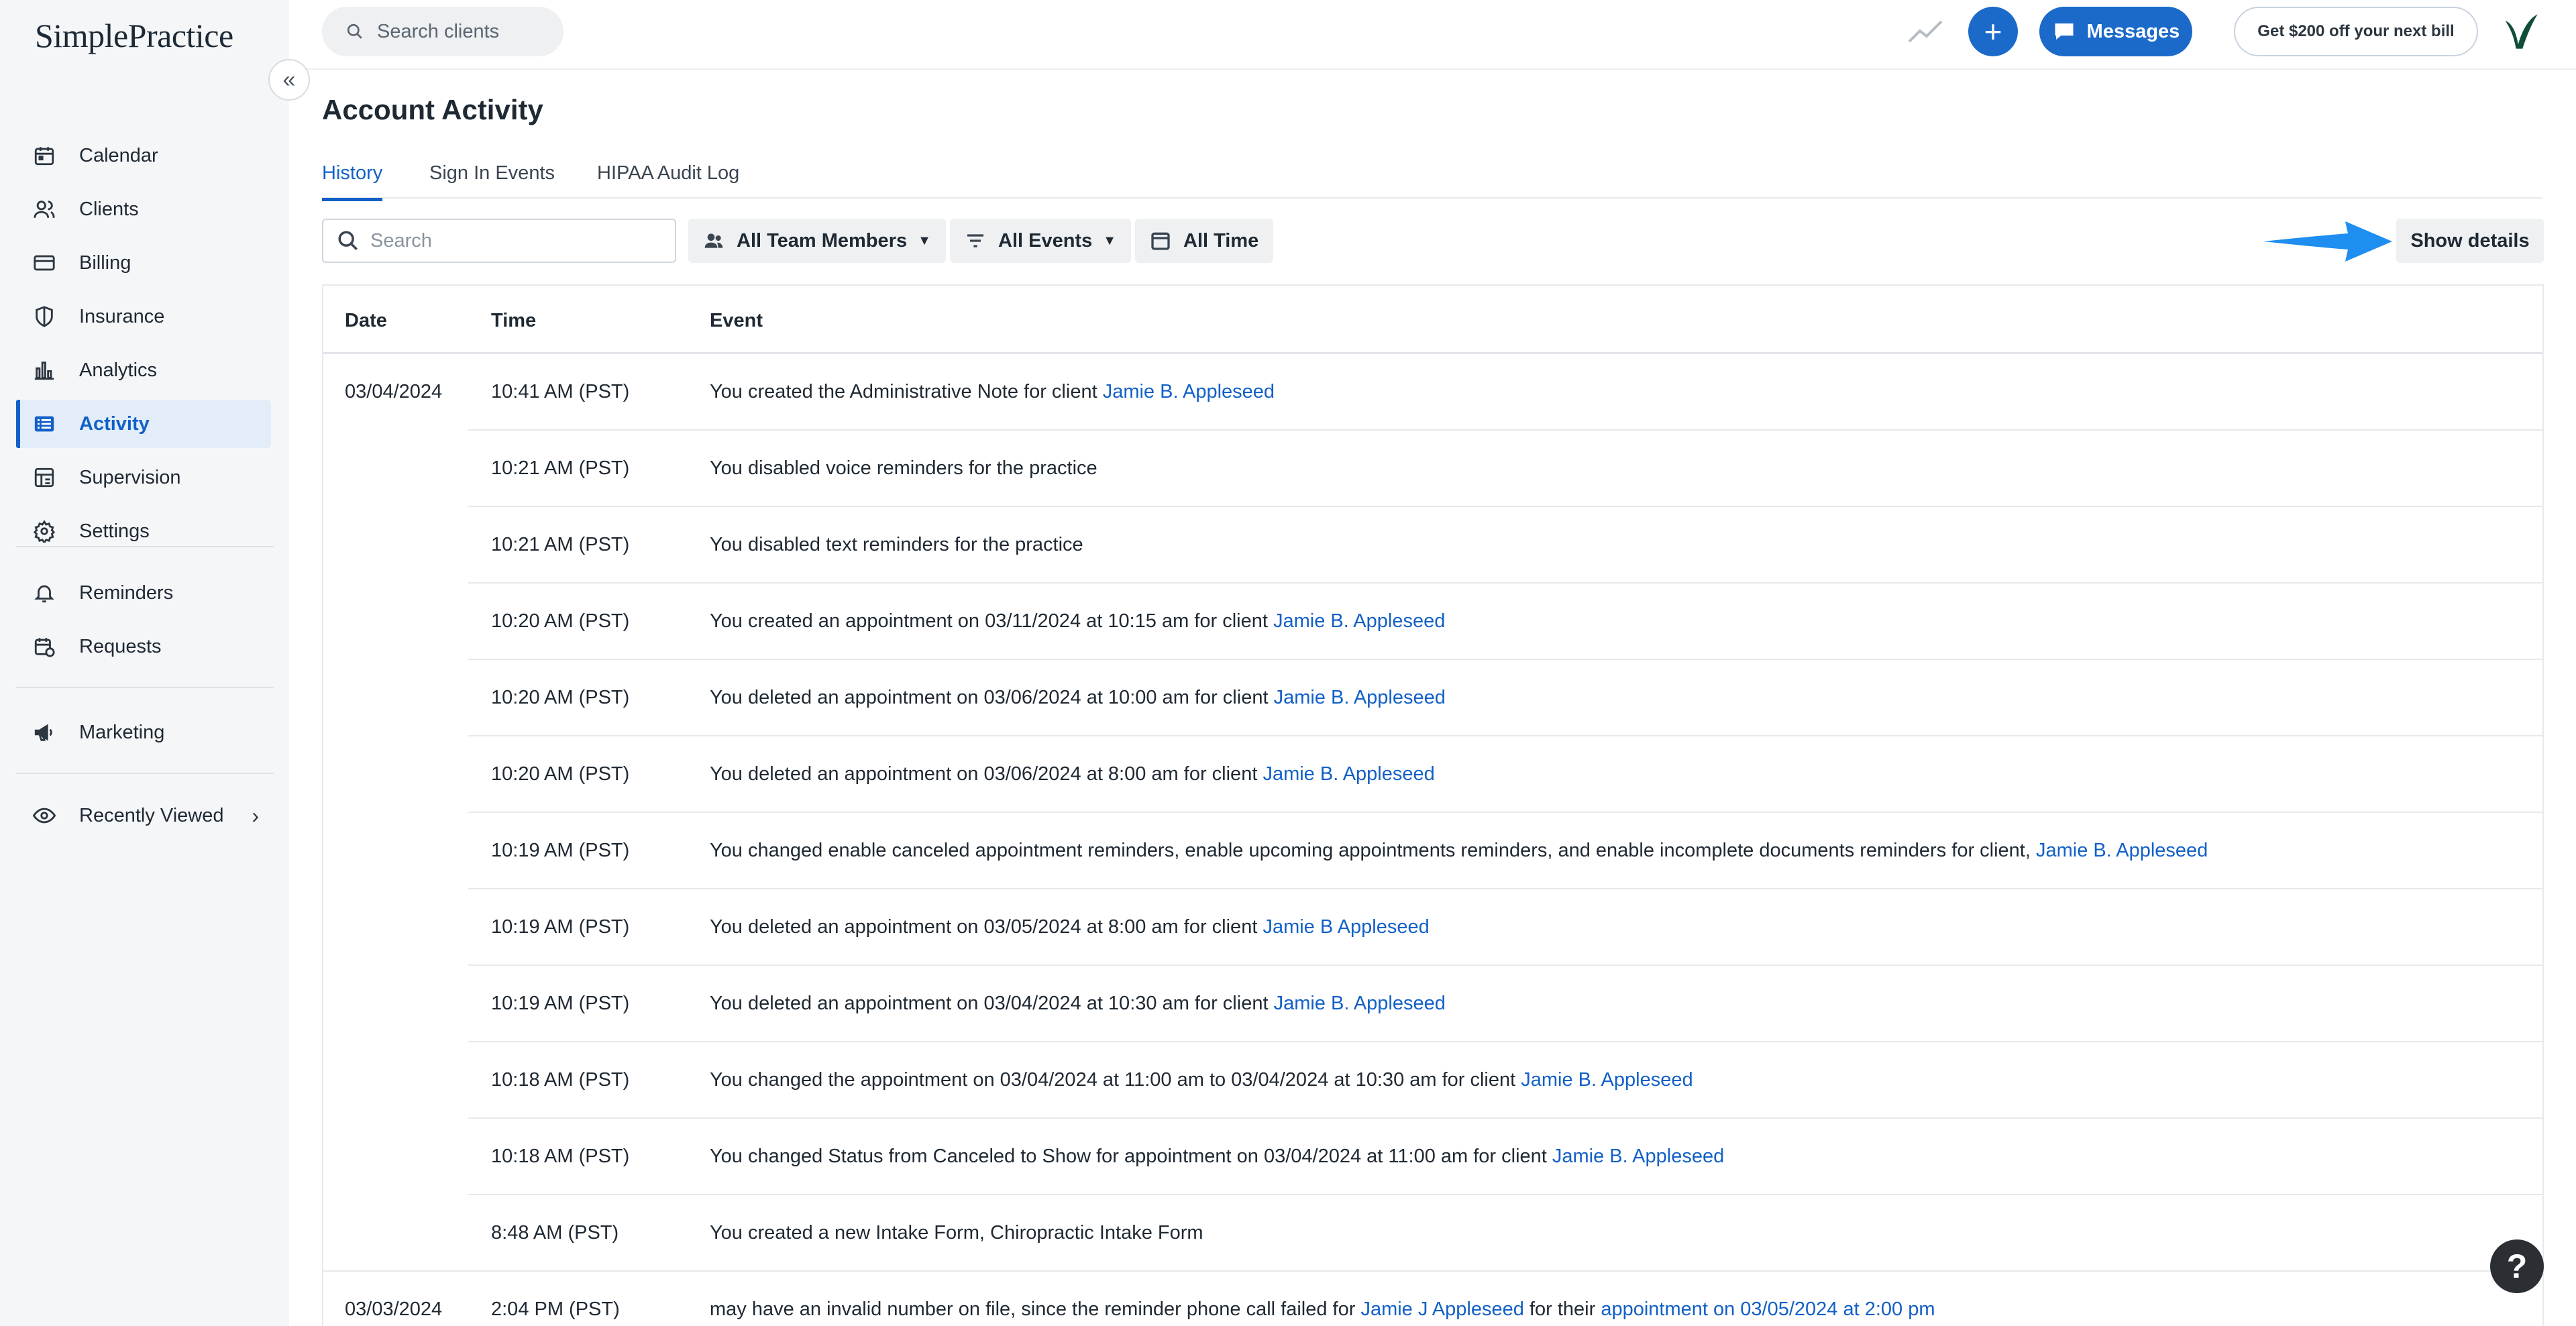  I want to click on sidebar-item-label: Supervision, so click(130, 477).